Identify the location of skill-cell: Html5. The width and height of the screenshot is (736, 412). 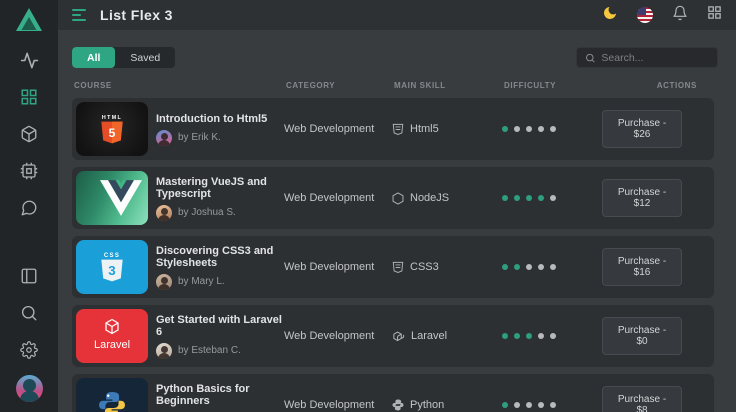
(447, 129).